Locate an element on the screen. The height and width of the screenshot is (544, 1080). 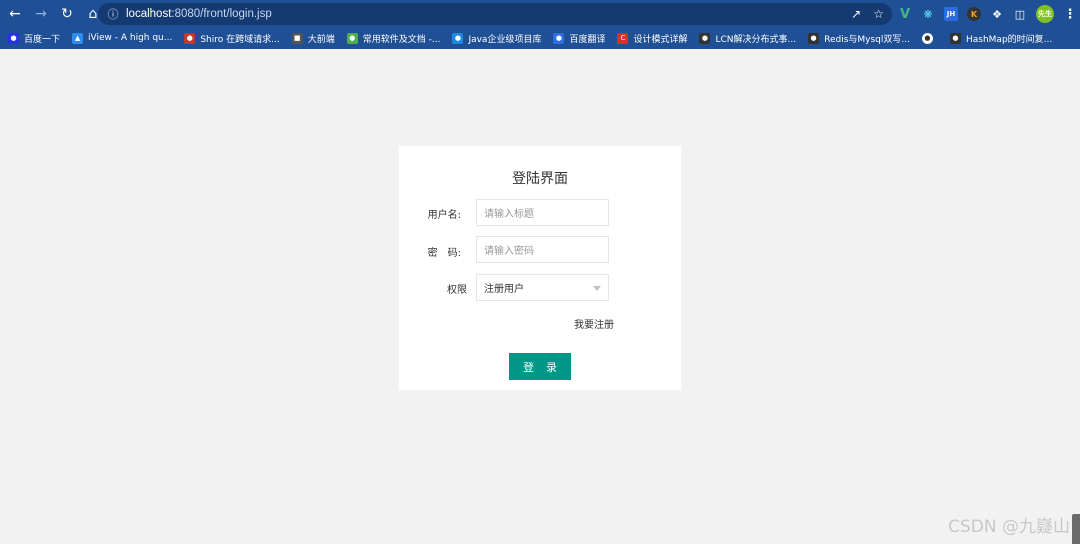
c-icon: C is located at coordinates (623, 38).